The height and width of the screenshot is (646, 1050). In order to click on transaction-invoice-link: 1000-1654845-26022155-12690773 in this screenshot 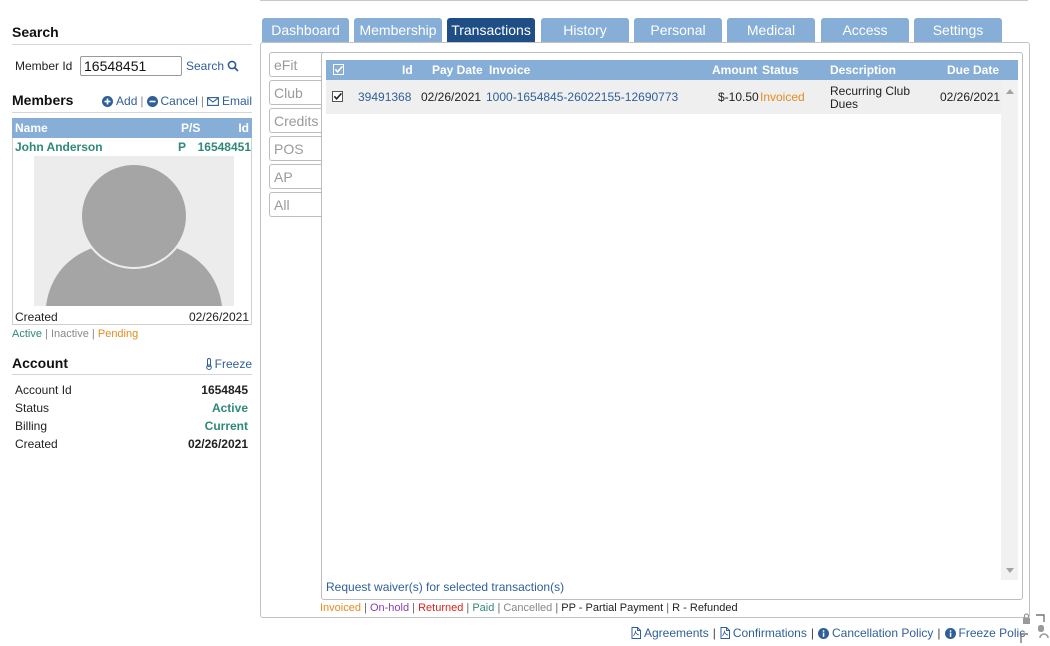, I will do `click(582, 97)`.